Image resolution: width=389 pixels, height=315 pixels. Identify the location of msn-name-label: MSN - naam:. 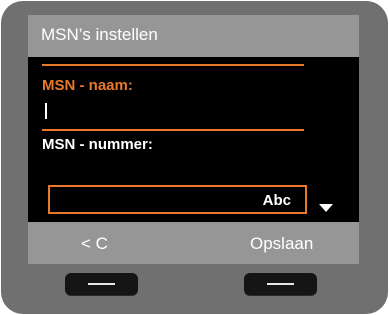
(87, 85).